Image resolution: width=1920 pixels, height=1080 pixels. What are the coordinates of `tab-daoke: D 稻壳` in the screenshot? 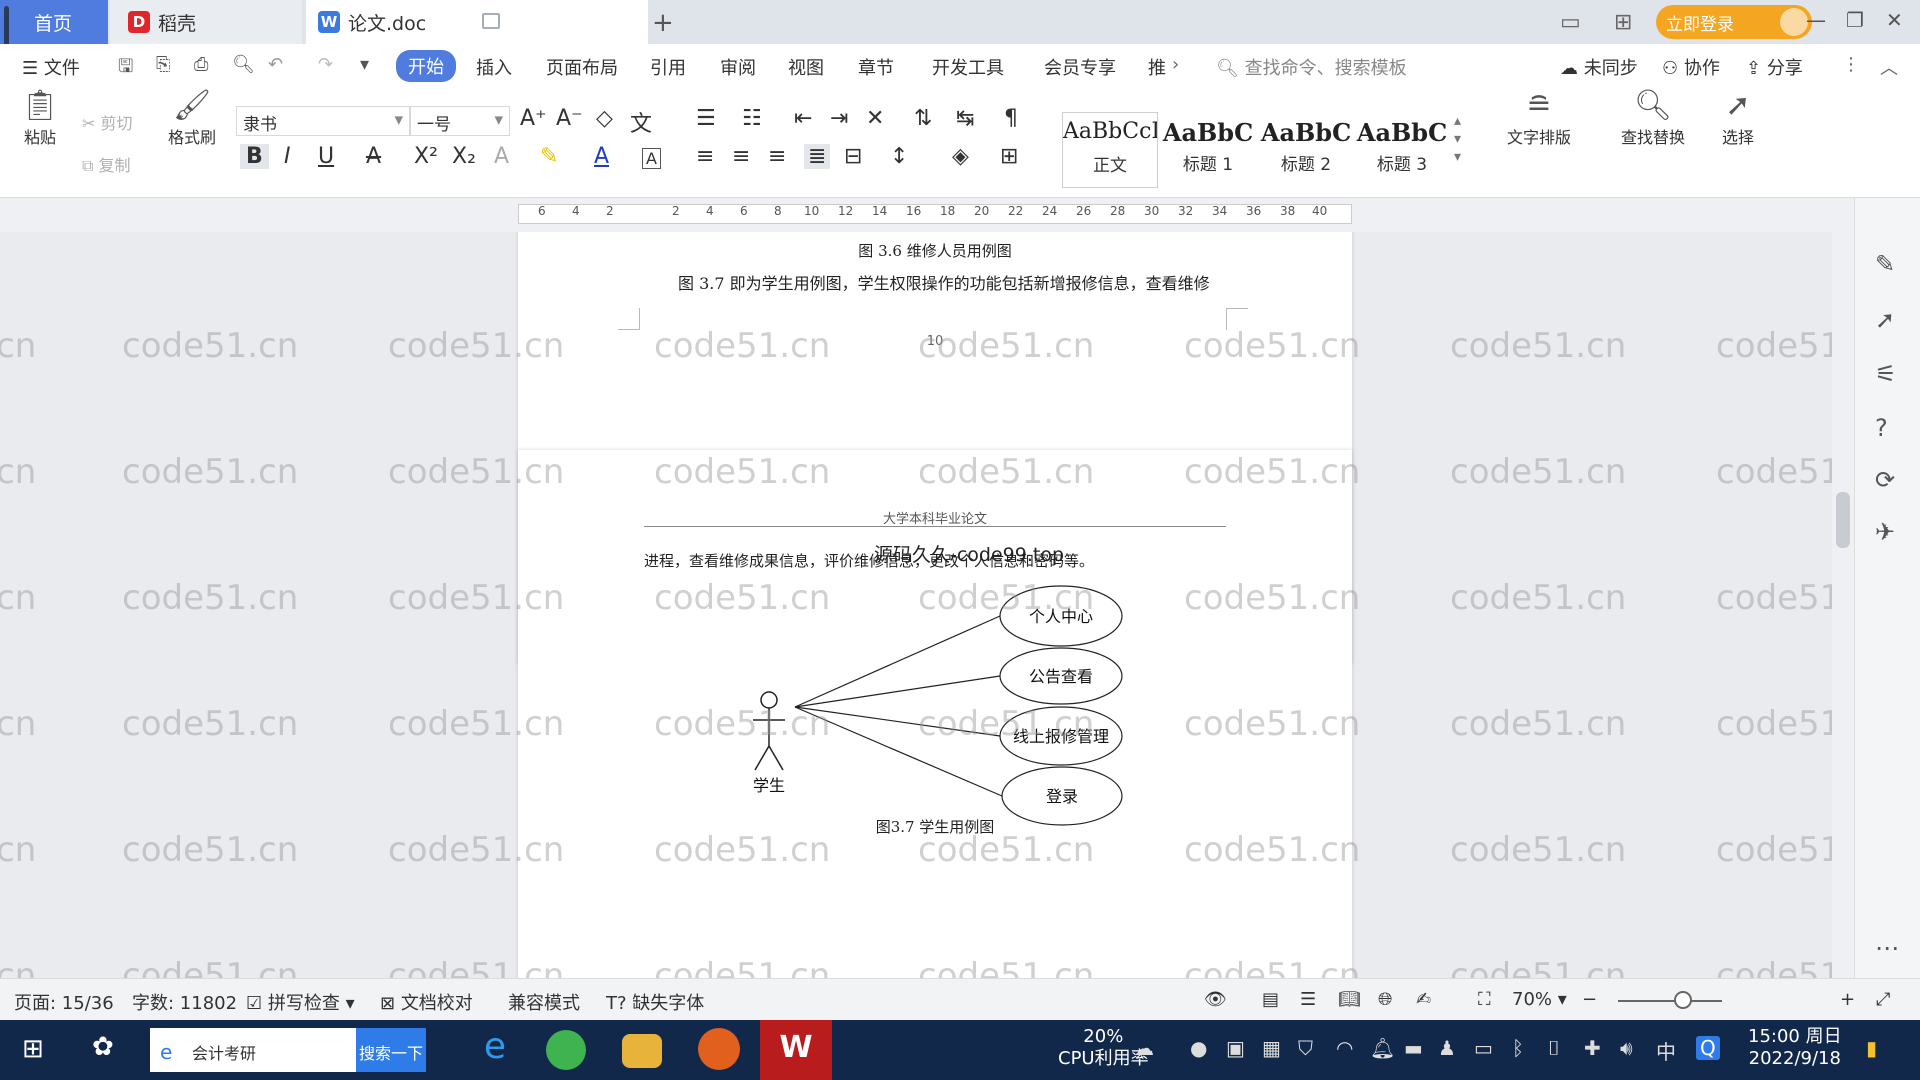 It's located at (206, 22).